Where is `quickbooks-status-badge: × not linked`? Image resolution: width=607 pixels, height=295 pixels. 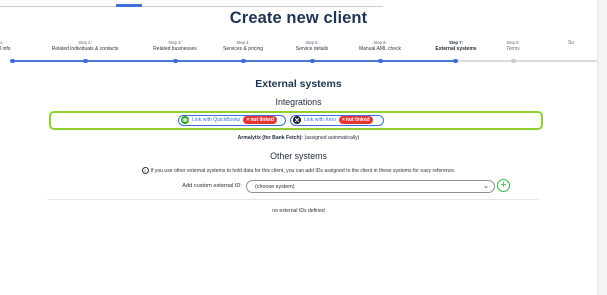
quickbooks-status-badge: × not linked is located at coordinates (260, 120).